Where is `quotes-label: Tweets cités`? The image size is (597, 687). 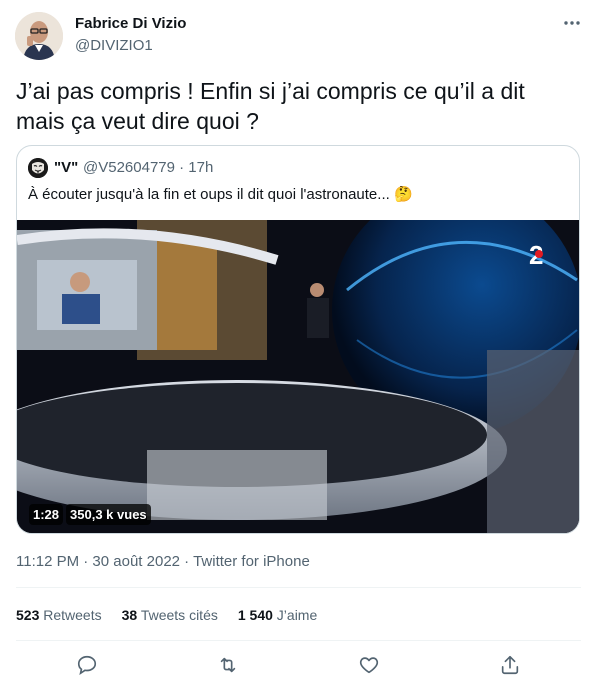
quotes-label: Tweets cités is located at coordinates (179, 615).